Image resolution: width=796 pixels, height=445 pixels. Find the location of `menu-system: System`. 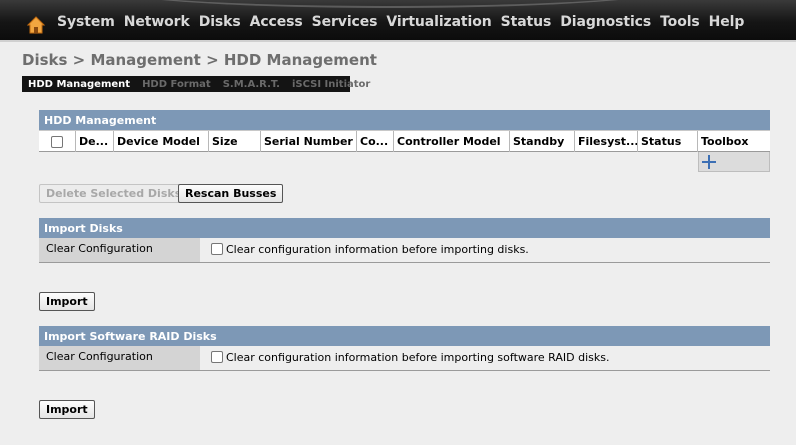

menu-system: System is located at coordinates (86, 22).